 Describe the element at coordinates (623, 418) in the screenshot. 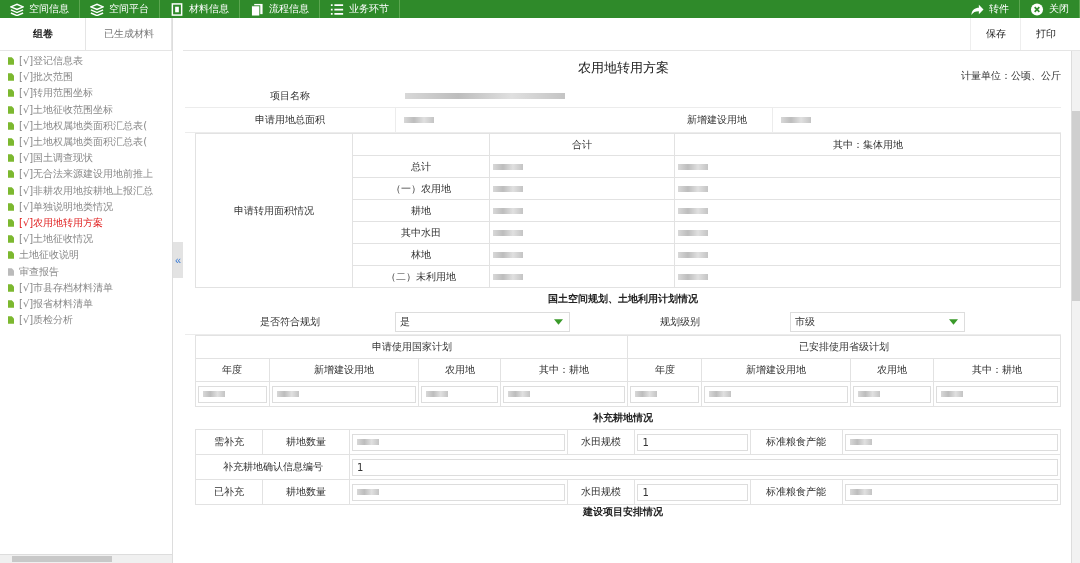

I see `section-title: 补充耕地情况` at that location.